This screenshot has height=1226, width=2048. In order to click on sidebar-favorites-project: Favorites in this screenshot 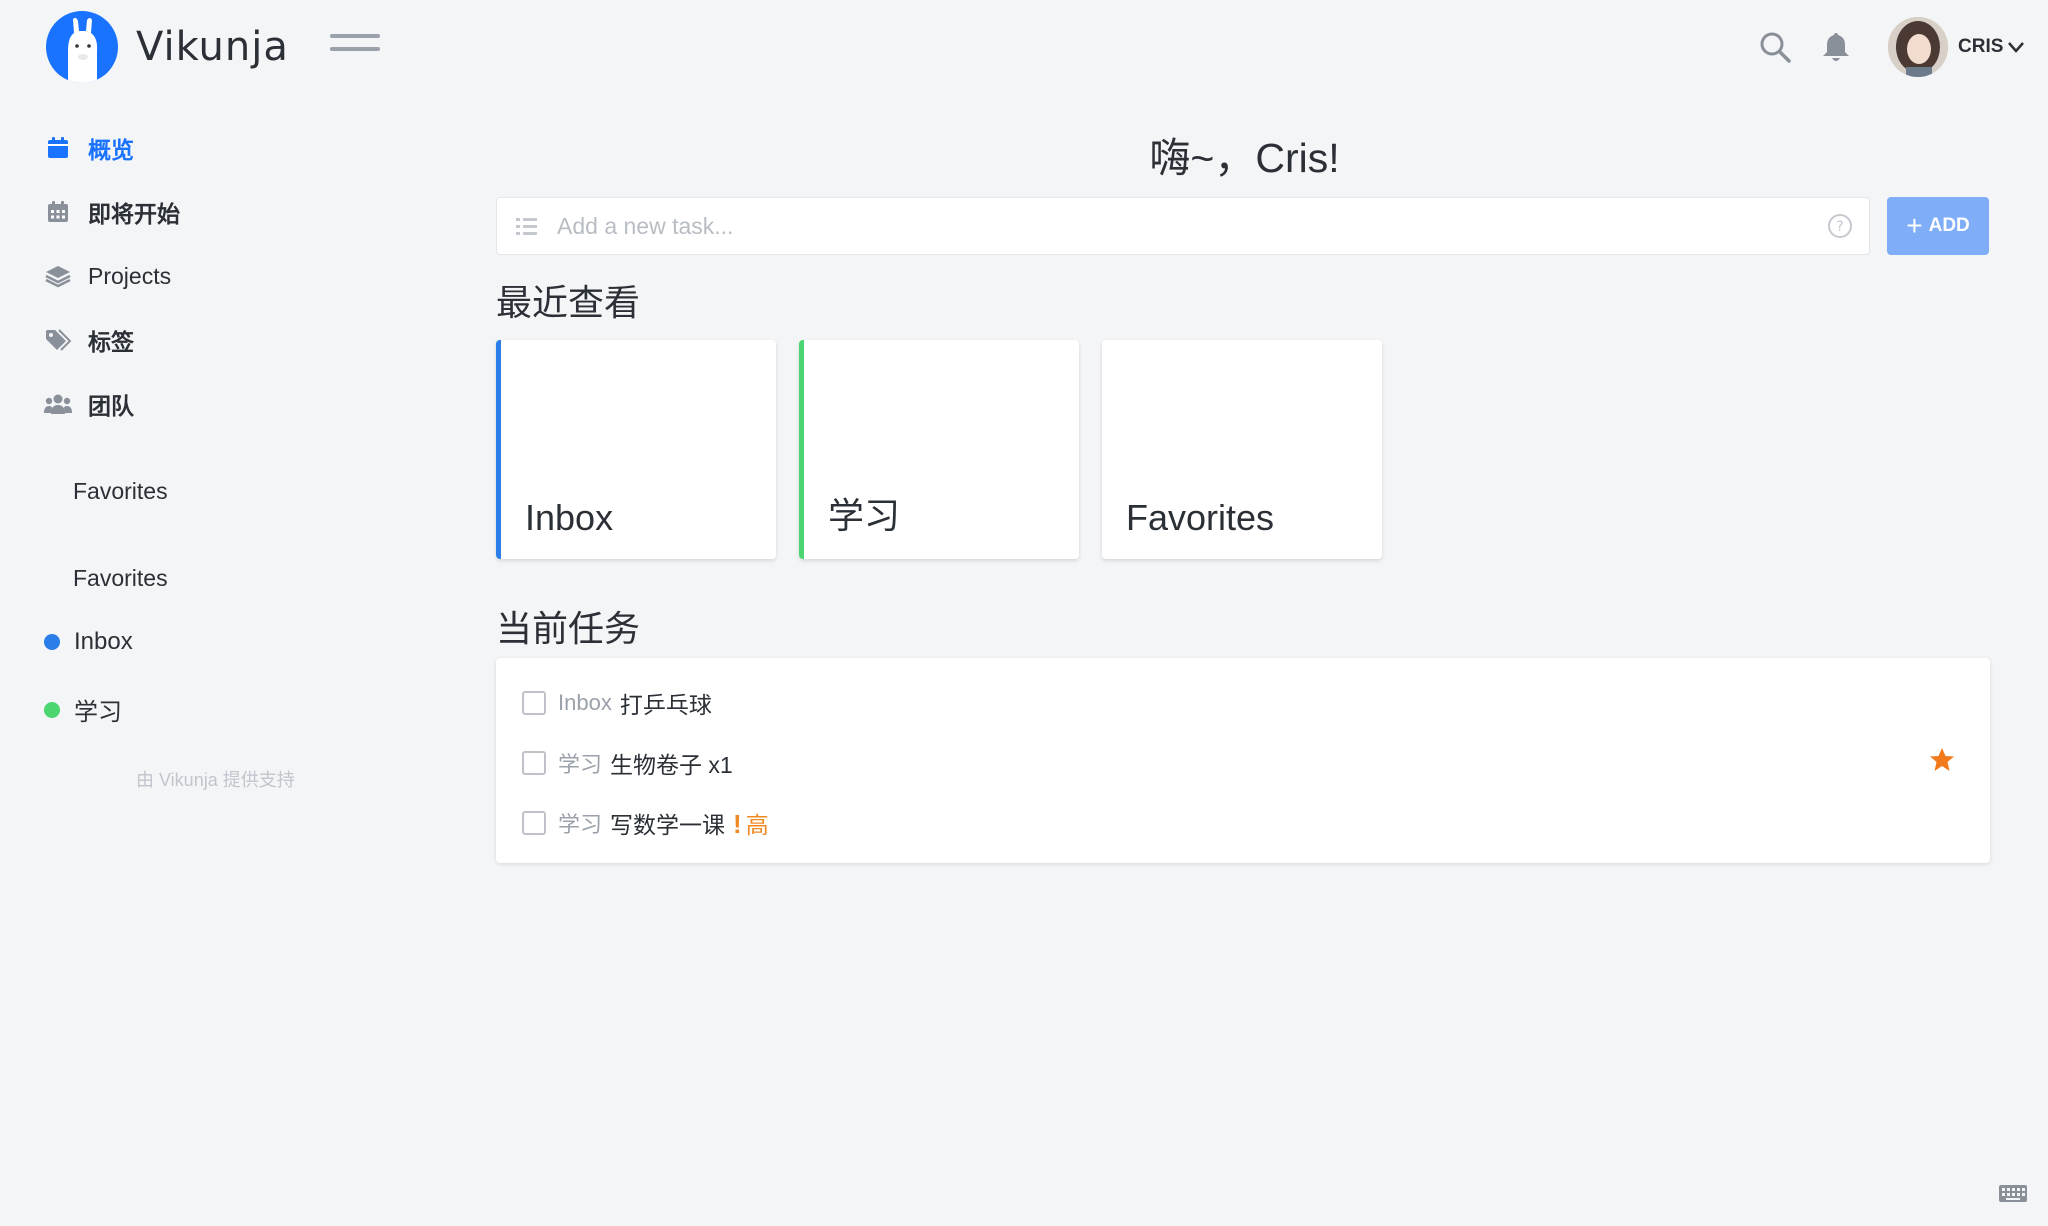, I will do `click(120, 578)`.